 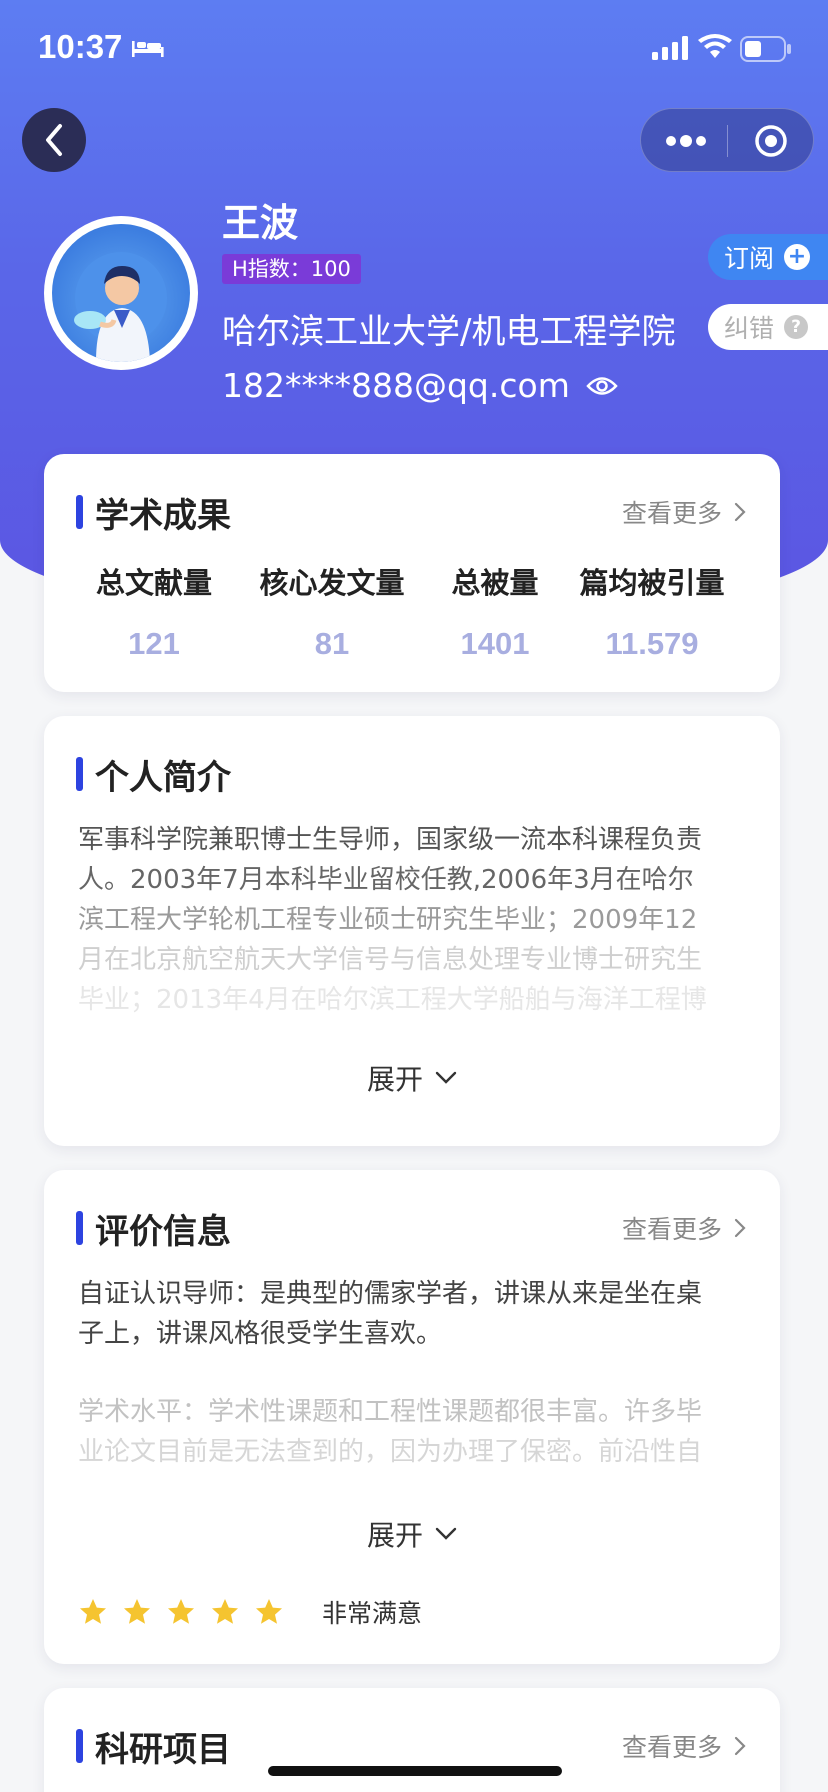 I want to click on status-time: 10:37, so click(x=80, y=46).